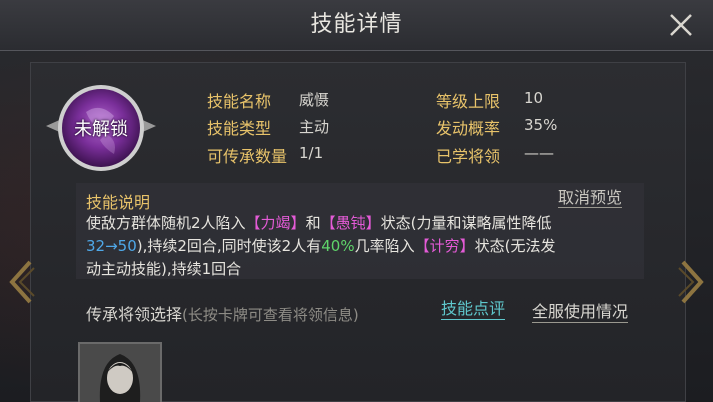  I want to click on learned-generals-label: 已学将领, so click(468, 156).